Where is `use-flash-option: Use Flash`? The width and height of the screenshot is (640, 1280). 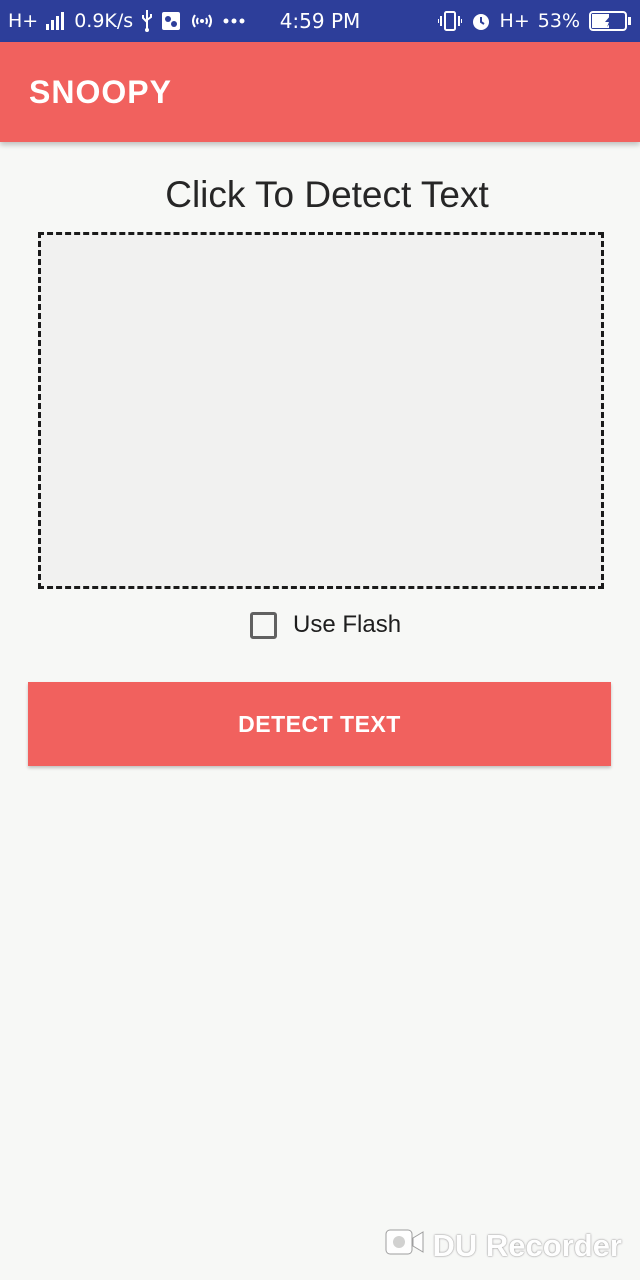 use-flash-option: Use Flash is located at coordinates (325, 625).